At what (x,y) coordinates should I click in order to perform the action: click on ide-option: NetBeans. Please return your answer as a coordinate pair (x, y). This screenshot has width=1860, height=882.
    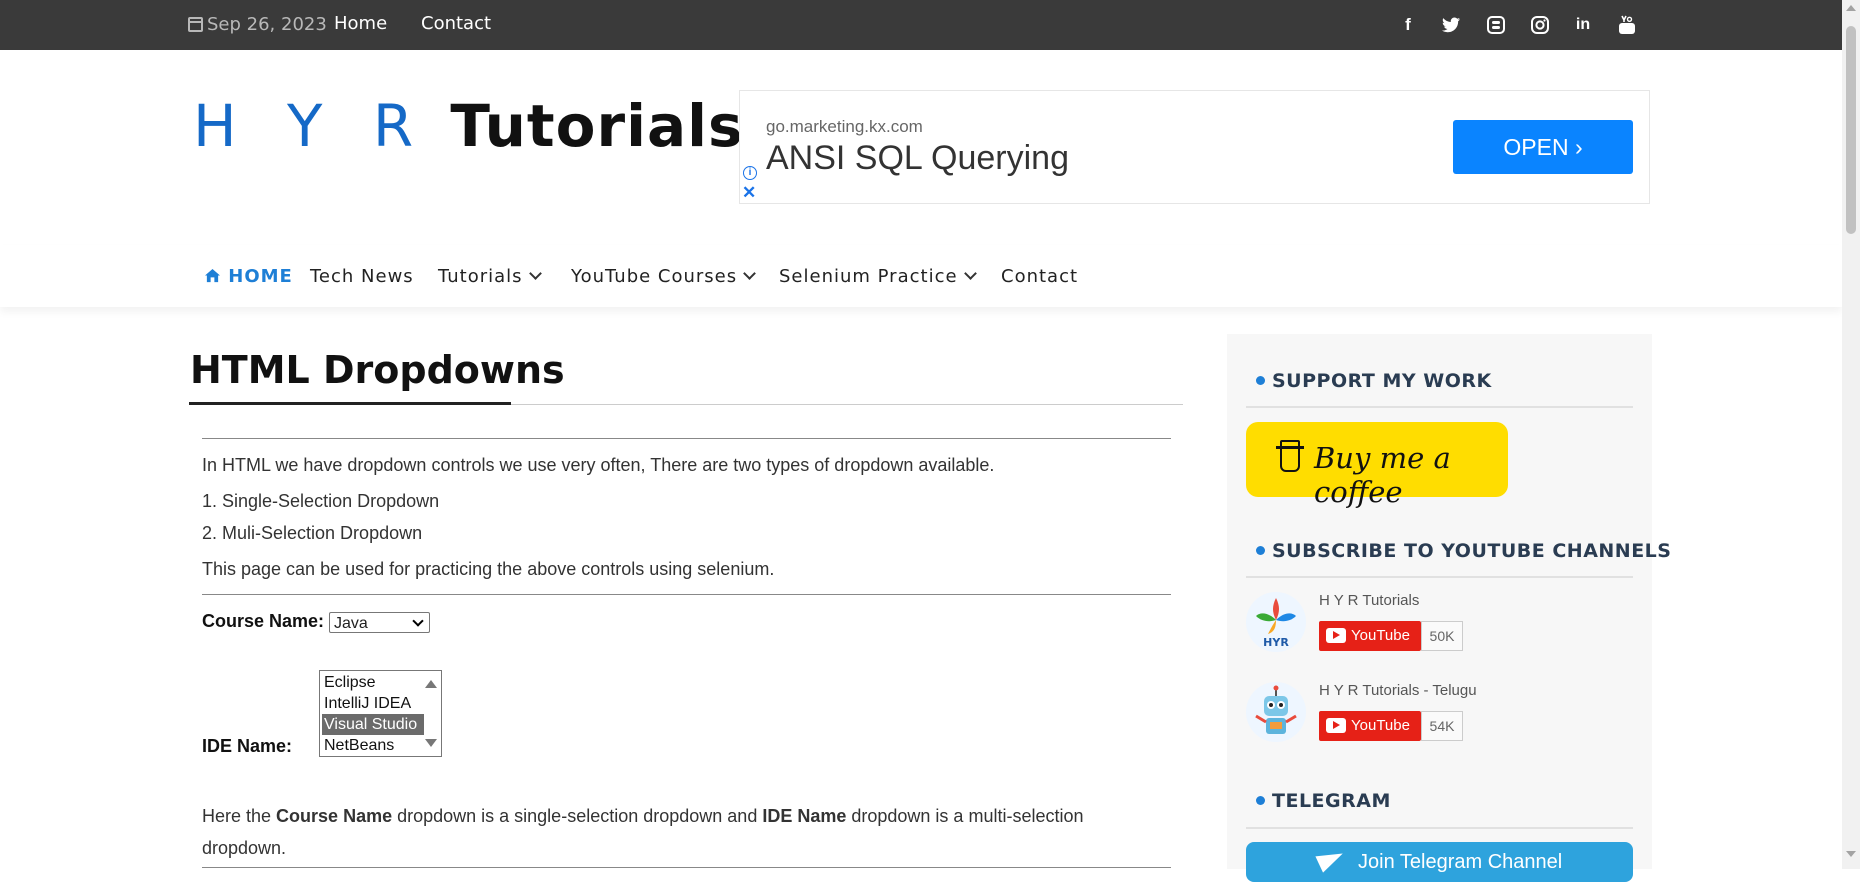
    Looking at the image, I should click on (373, 745).